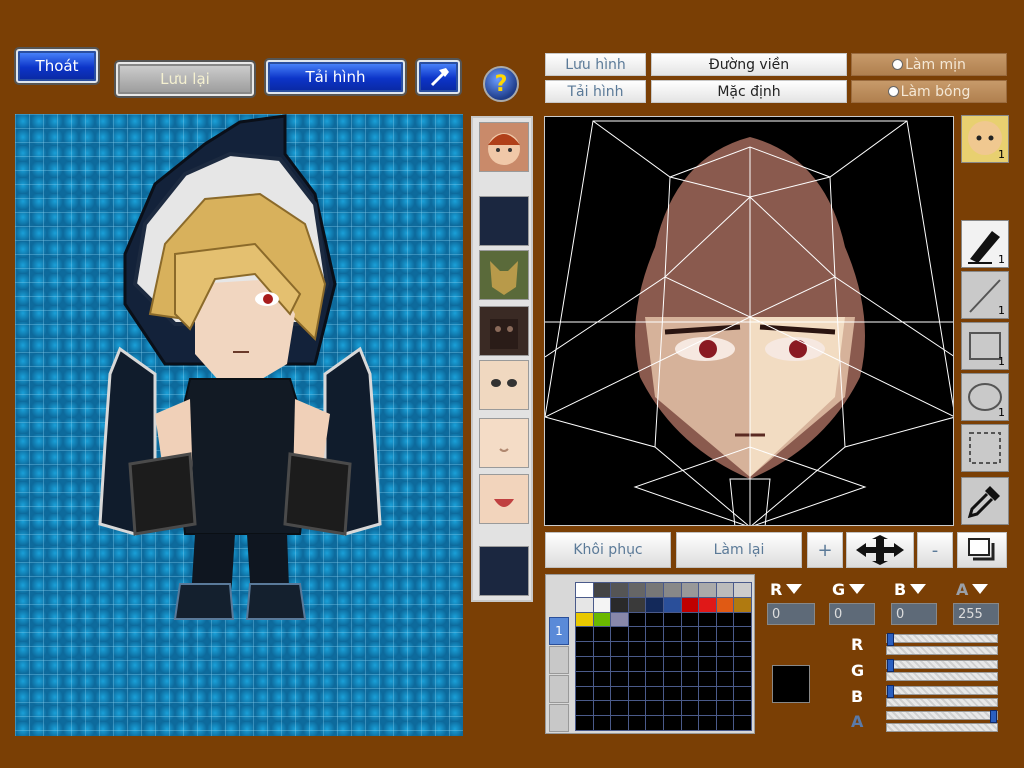  I want to click on shine-option: Làm bóng, so click(929, 91).